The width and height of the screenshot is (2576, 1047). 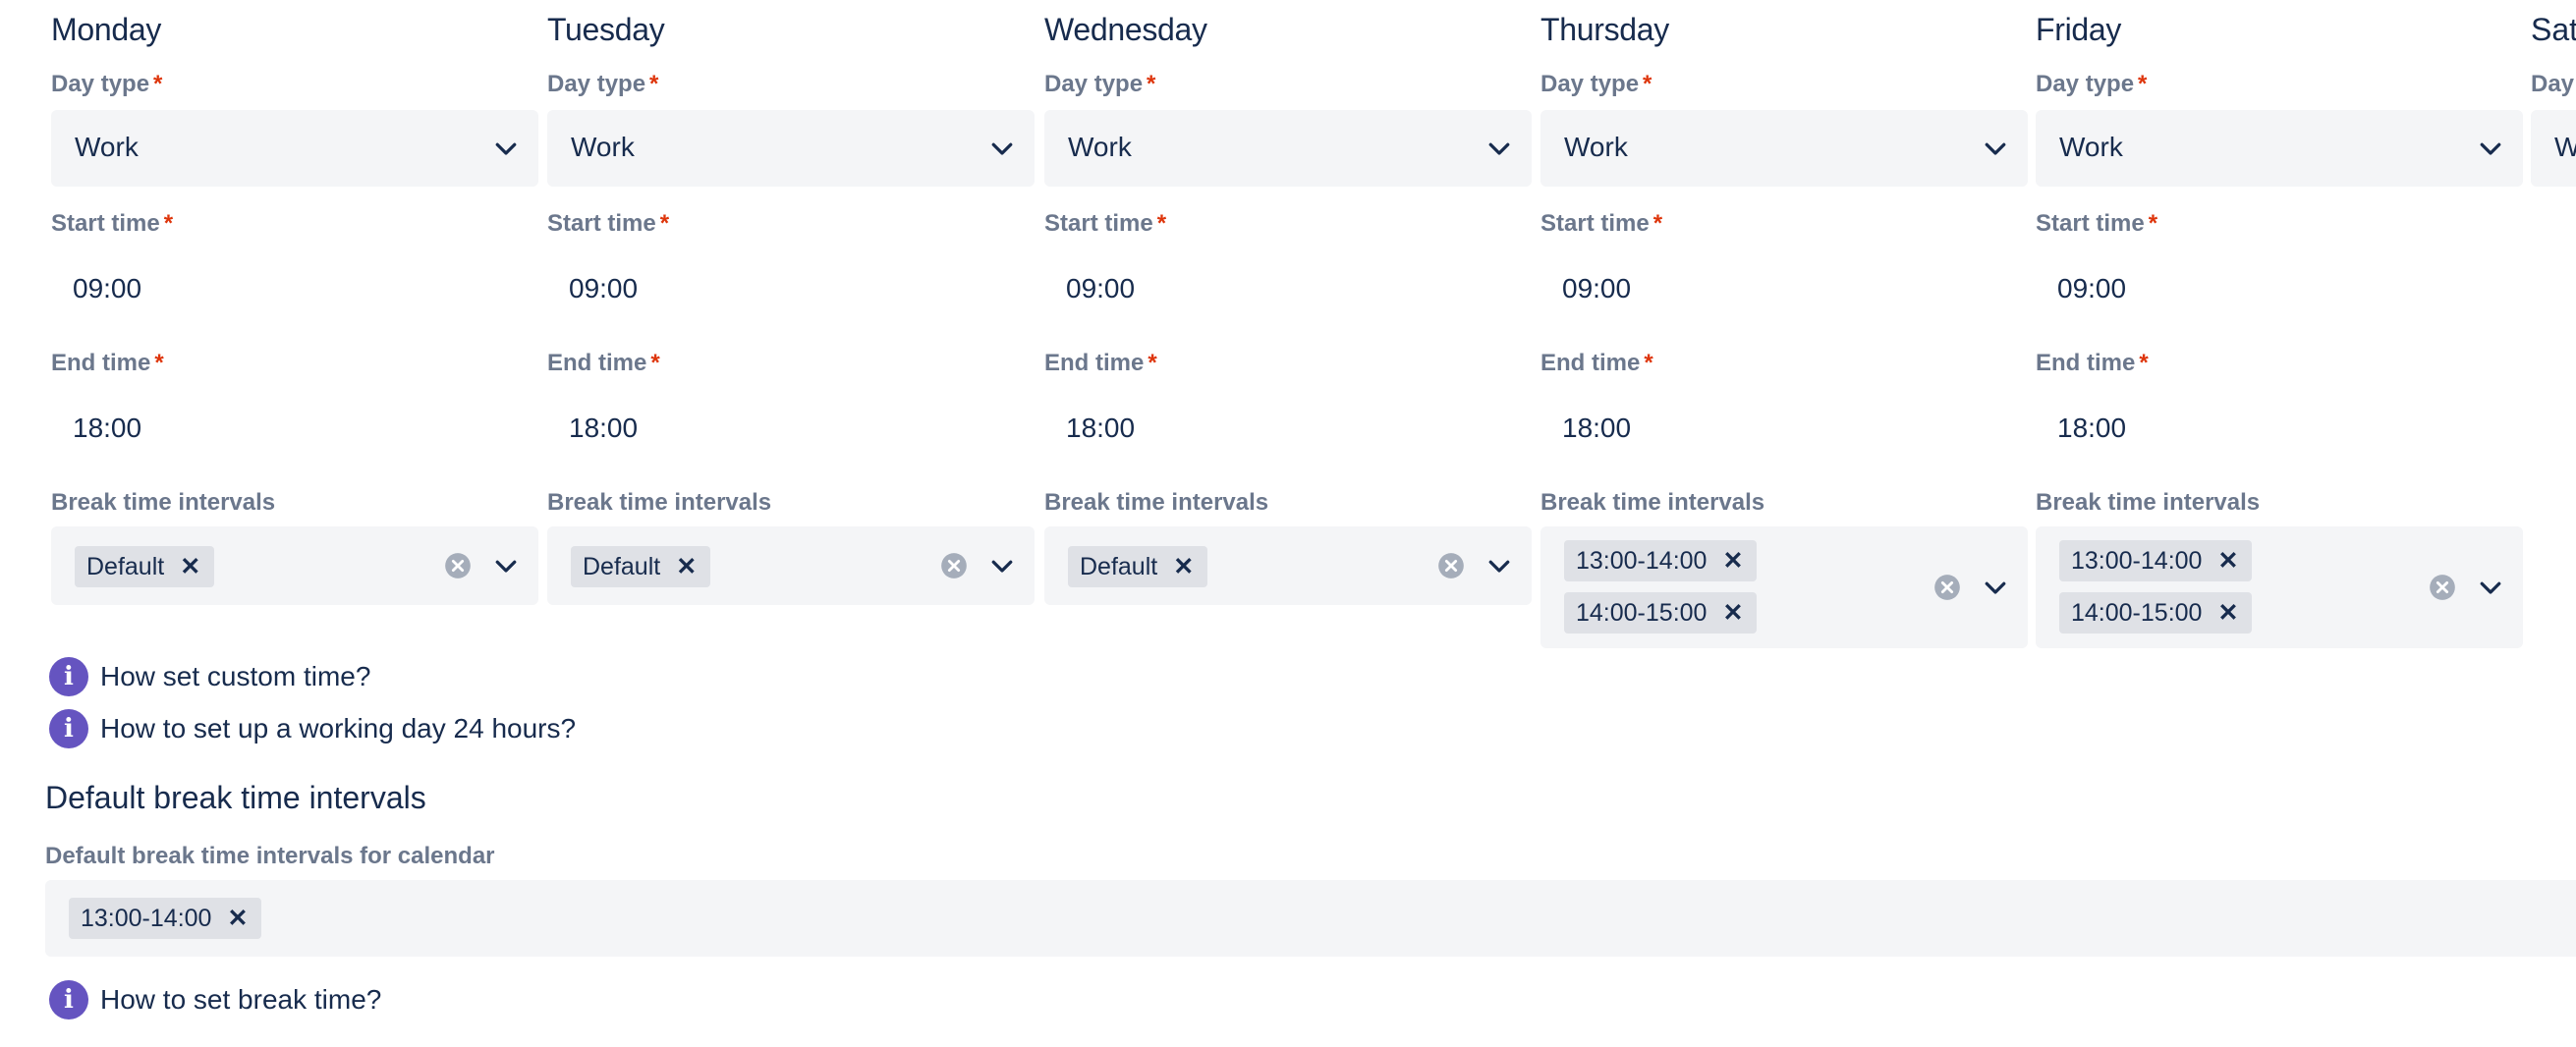 I want to click on day-title: Sat, so click(x=2553, y=29).